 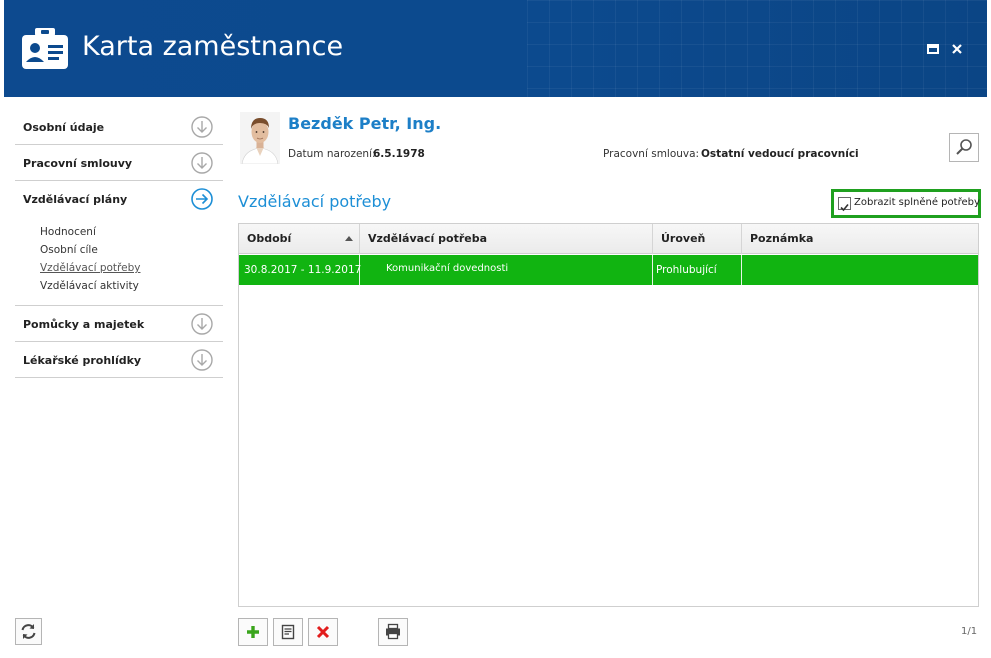 I want to click on refresh-button, so click(x=28, y=631).